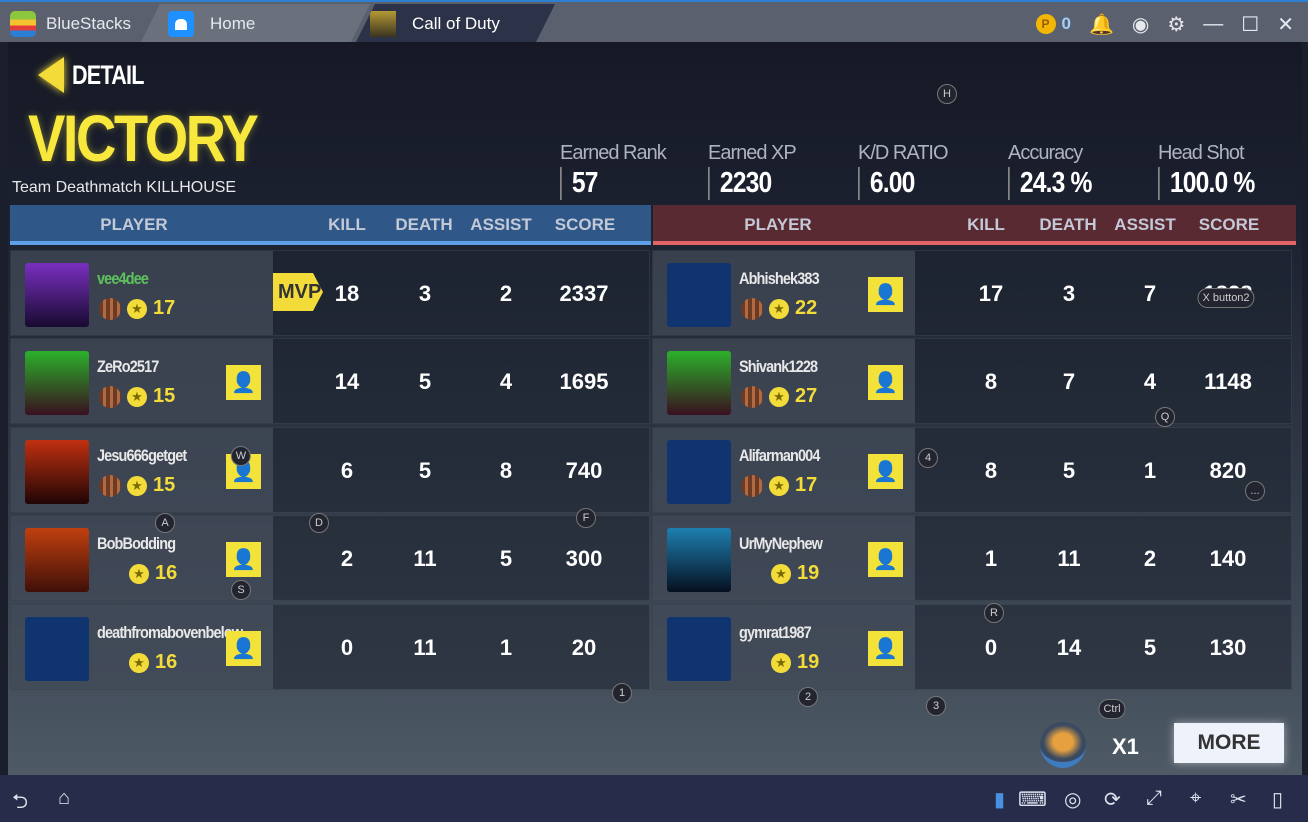 Image resolution: width=1308 pixels, height=822 pixels. What do you see at coordinates (506, 558) in the screenshot?
I see `stat-assist: 5` at bounding box center [506, 558].